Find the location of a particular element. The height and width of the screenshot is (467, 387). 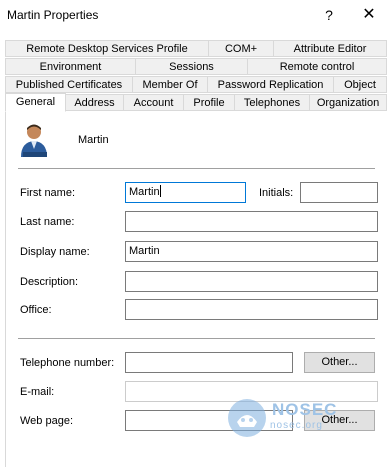

watermark-text: NOSEC is located at coordinates (305, 409).